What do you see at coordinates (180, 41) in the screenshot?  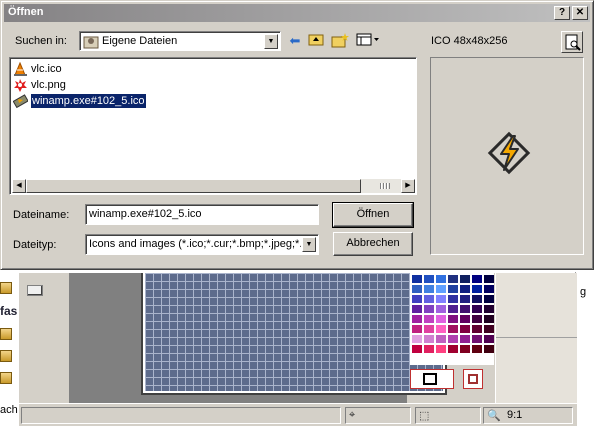 I see `look-in-dropdown: Eigene Dateien ▼` at bounding box center [180, 41].